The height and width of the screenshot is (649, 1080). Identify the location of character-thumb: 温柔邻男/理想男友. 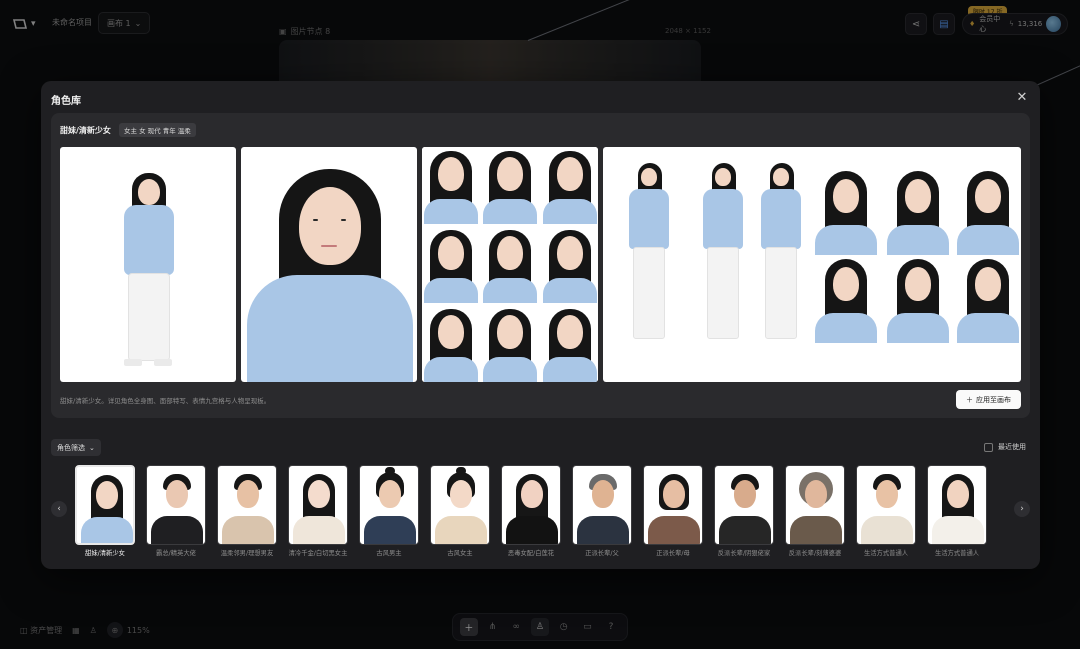
(247, 511).